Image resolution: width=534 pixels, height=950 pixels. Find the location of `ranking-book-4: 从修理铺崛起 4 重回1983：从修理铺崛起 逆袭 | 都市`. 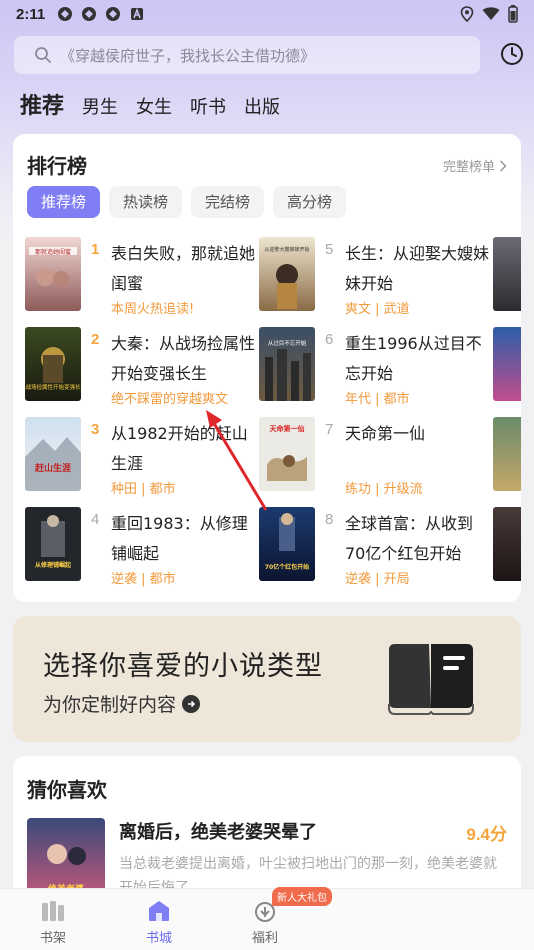

ranking-book-4: 从修理铺崛起 4 重回1983：从修理铺崛起 逆袭 | 都市 is located at coordinates (141, 547).